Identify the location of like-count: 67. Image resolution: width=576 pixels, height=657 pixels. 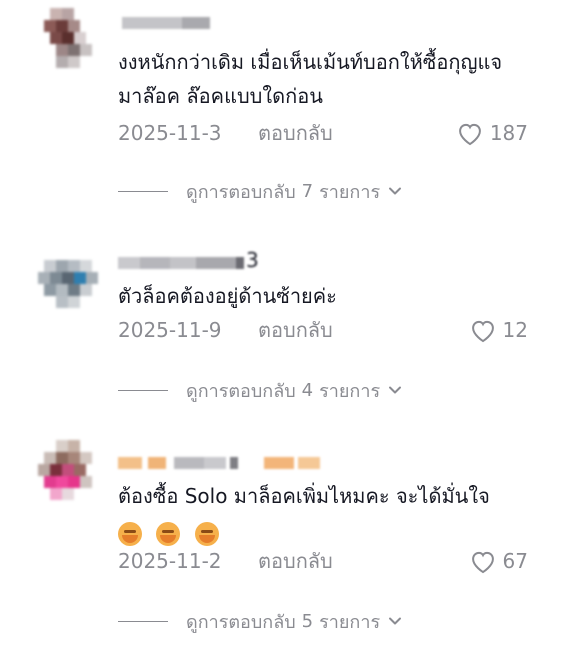
(515, 561).